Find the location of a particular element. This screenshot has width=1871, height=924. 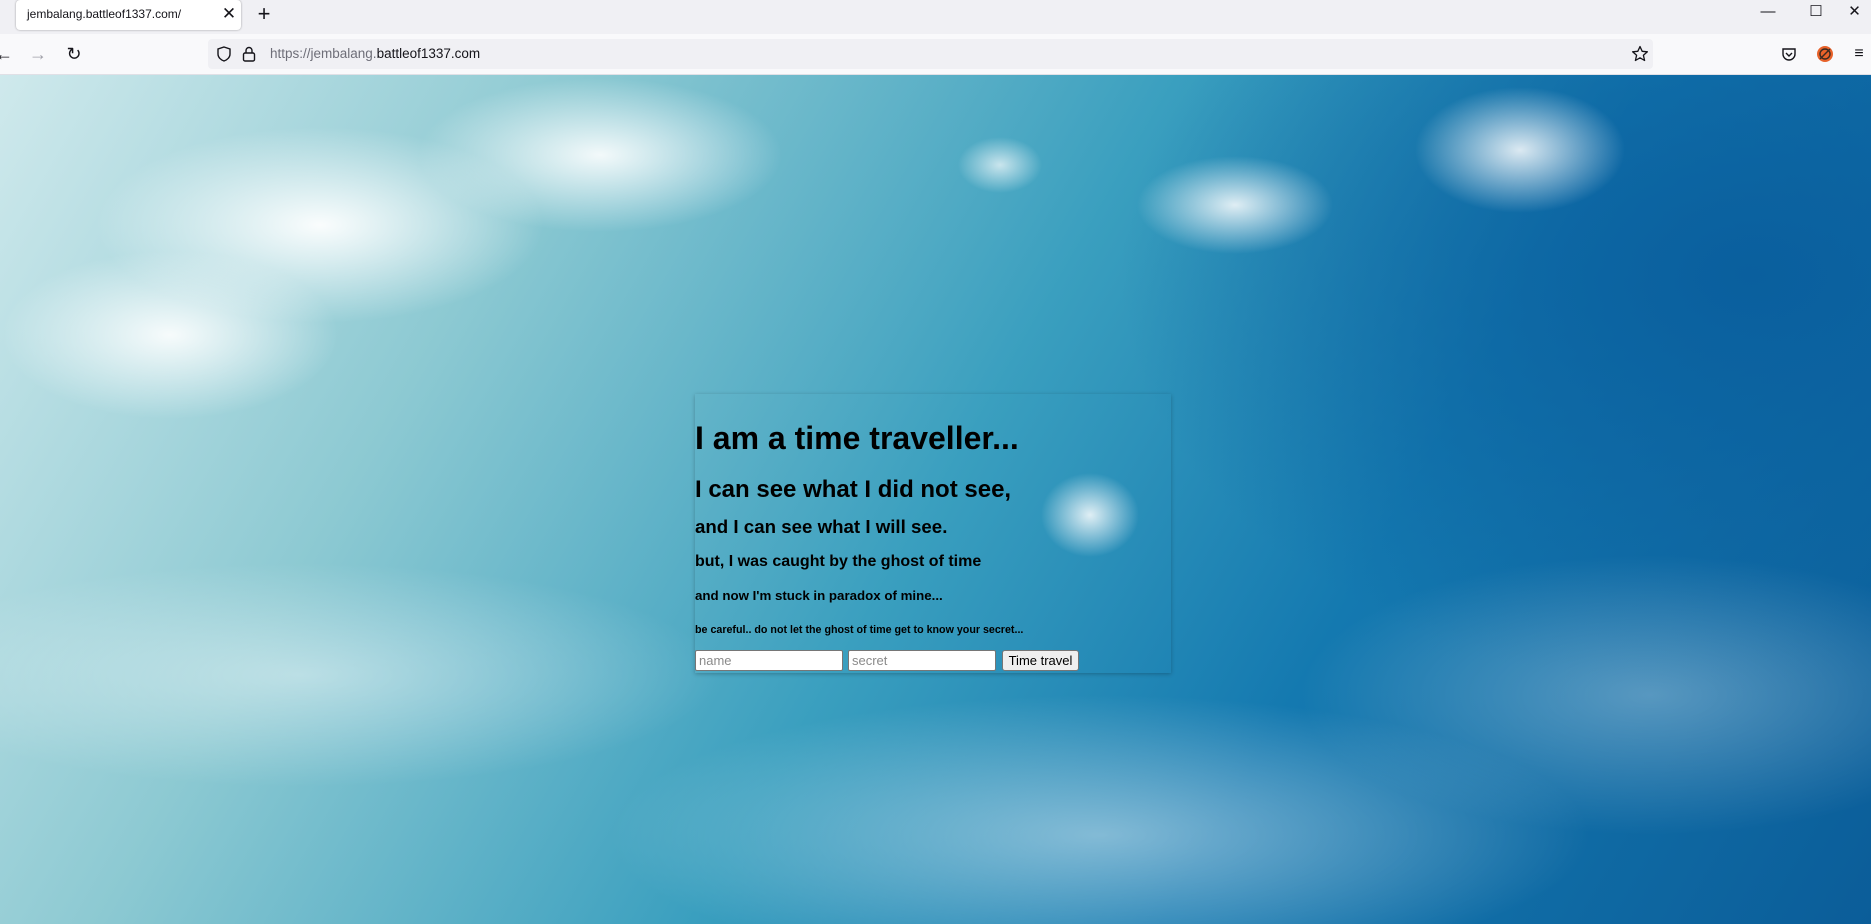

shield-icon is located at coordinates (224, 54).